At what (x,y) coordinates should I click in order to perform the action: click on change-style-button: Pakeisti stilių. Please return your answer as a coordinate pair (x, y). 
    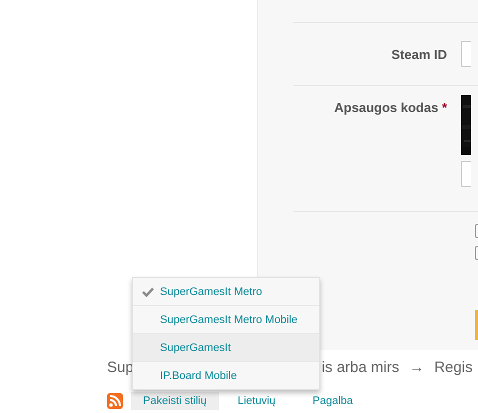
    Looking at the image, I should click on (175, 401).